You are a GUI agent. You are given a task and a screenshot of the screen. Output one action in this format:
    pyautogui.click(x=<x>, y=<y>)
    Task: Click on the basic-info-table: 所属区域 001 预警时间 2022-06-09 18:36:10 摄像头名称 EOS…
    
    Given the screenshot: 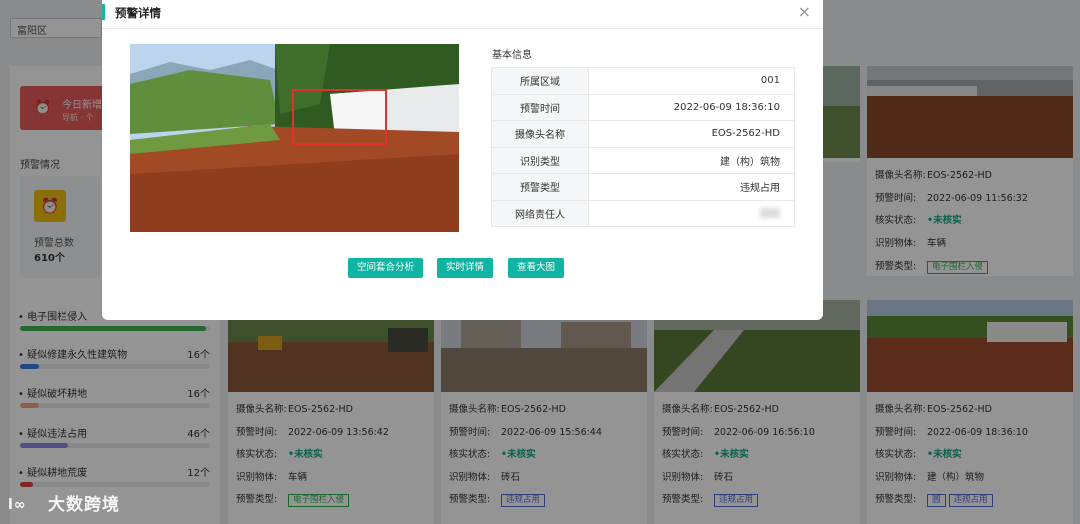 What is the action you would take?
    pyautogui.click(x=643, y=147)
    